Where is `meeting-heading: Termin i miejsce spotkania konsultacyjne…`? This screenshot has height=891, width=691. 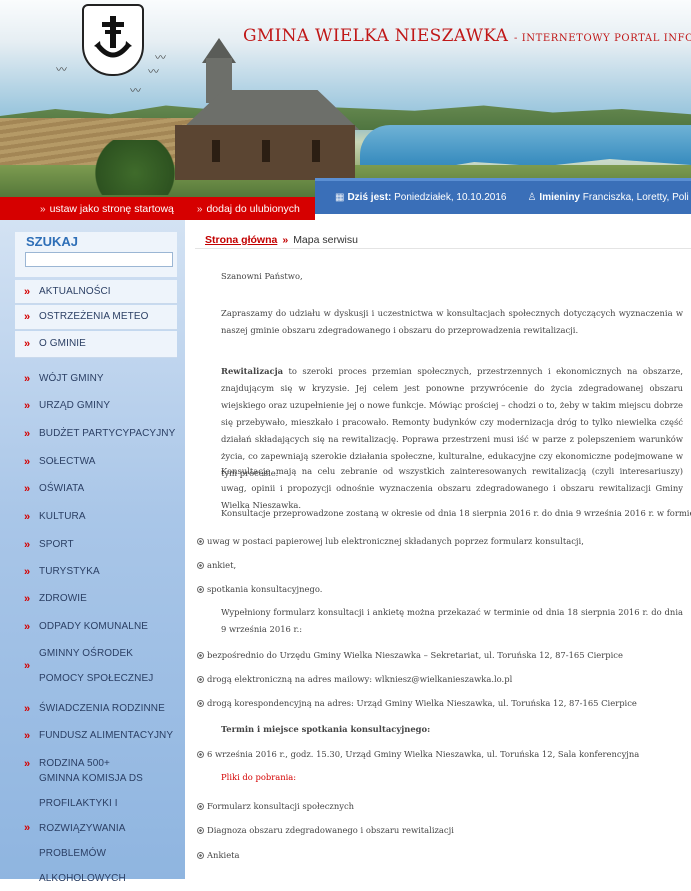
meeting-heading: Termin i miejsce spotkania konsultacyjne… is located at coordinates (326, 729).